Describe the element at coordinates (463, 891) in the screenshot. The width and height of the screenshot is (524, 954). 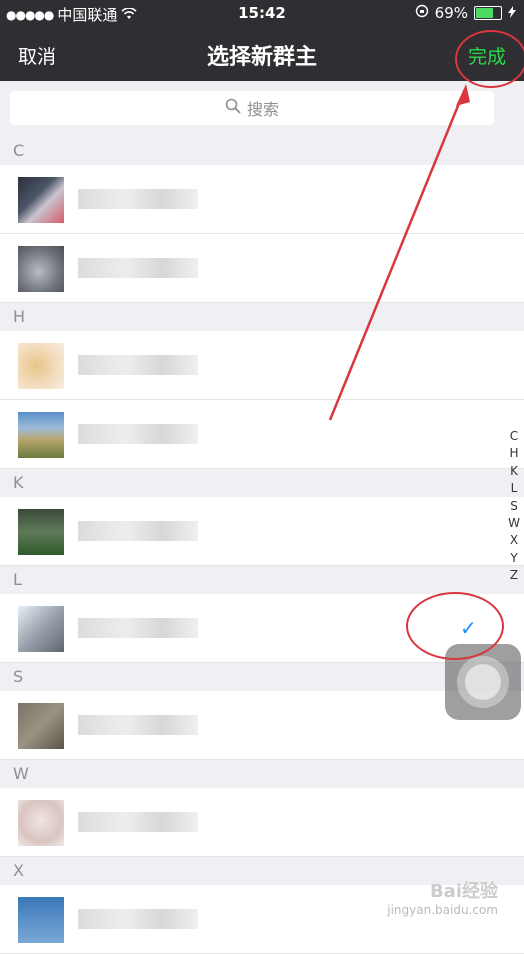
I see `watermark-logo: Bai经验` at that location.